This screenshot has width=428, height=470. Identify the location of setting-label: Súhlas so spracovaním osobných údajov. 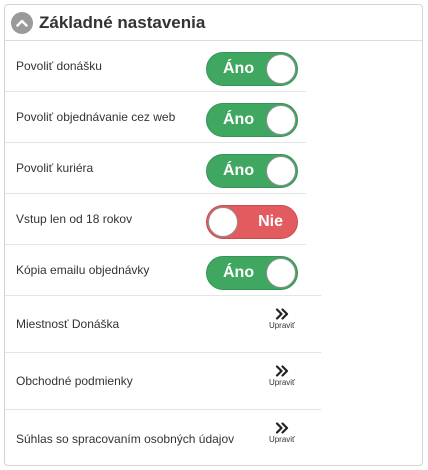
(125, 438).